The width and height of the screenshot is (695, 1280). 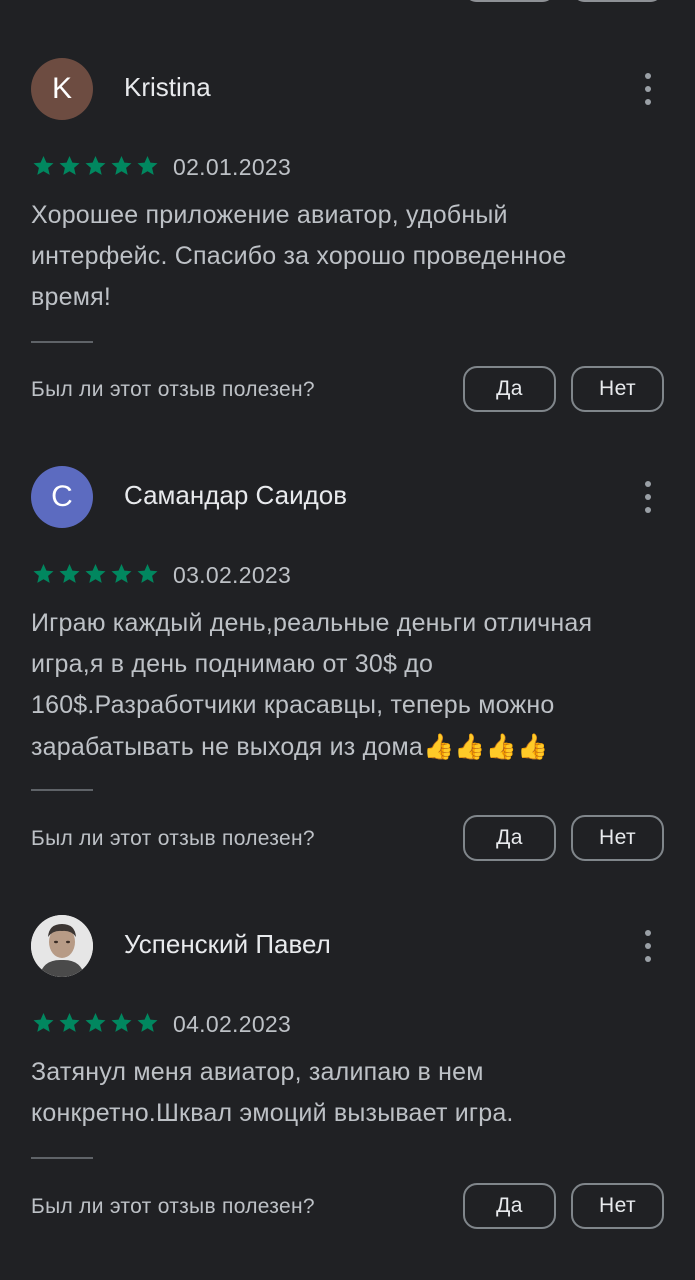 I want to click on avatar-photo, so click(x=62, y=946).